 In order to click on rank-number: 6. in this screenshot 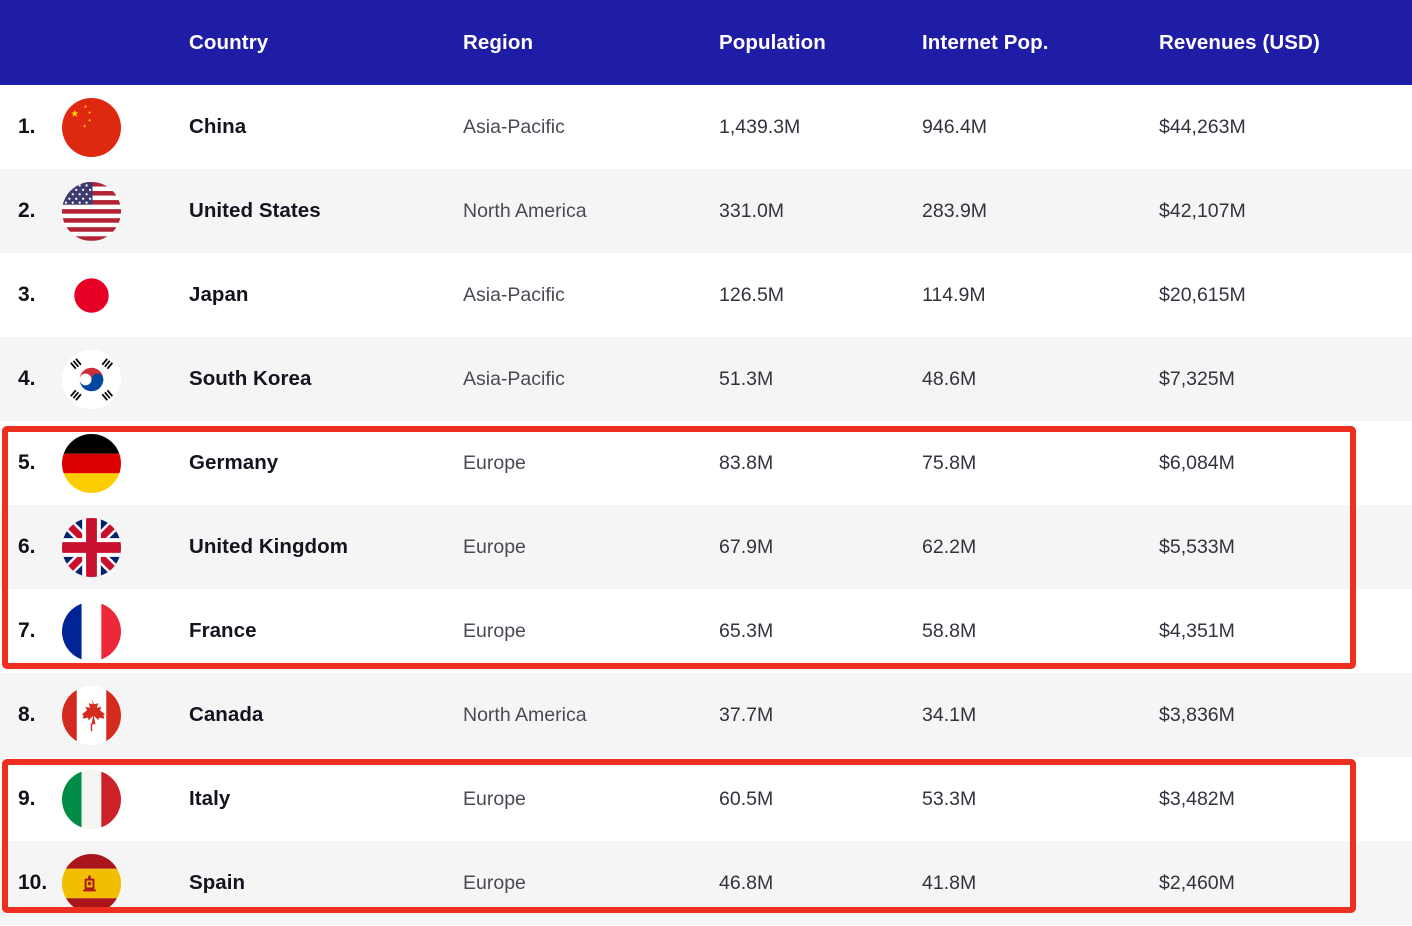, I will do `click(27, 546)`.